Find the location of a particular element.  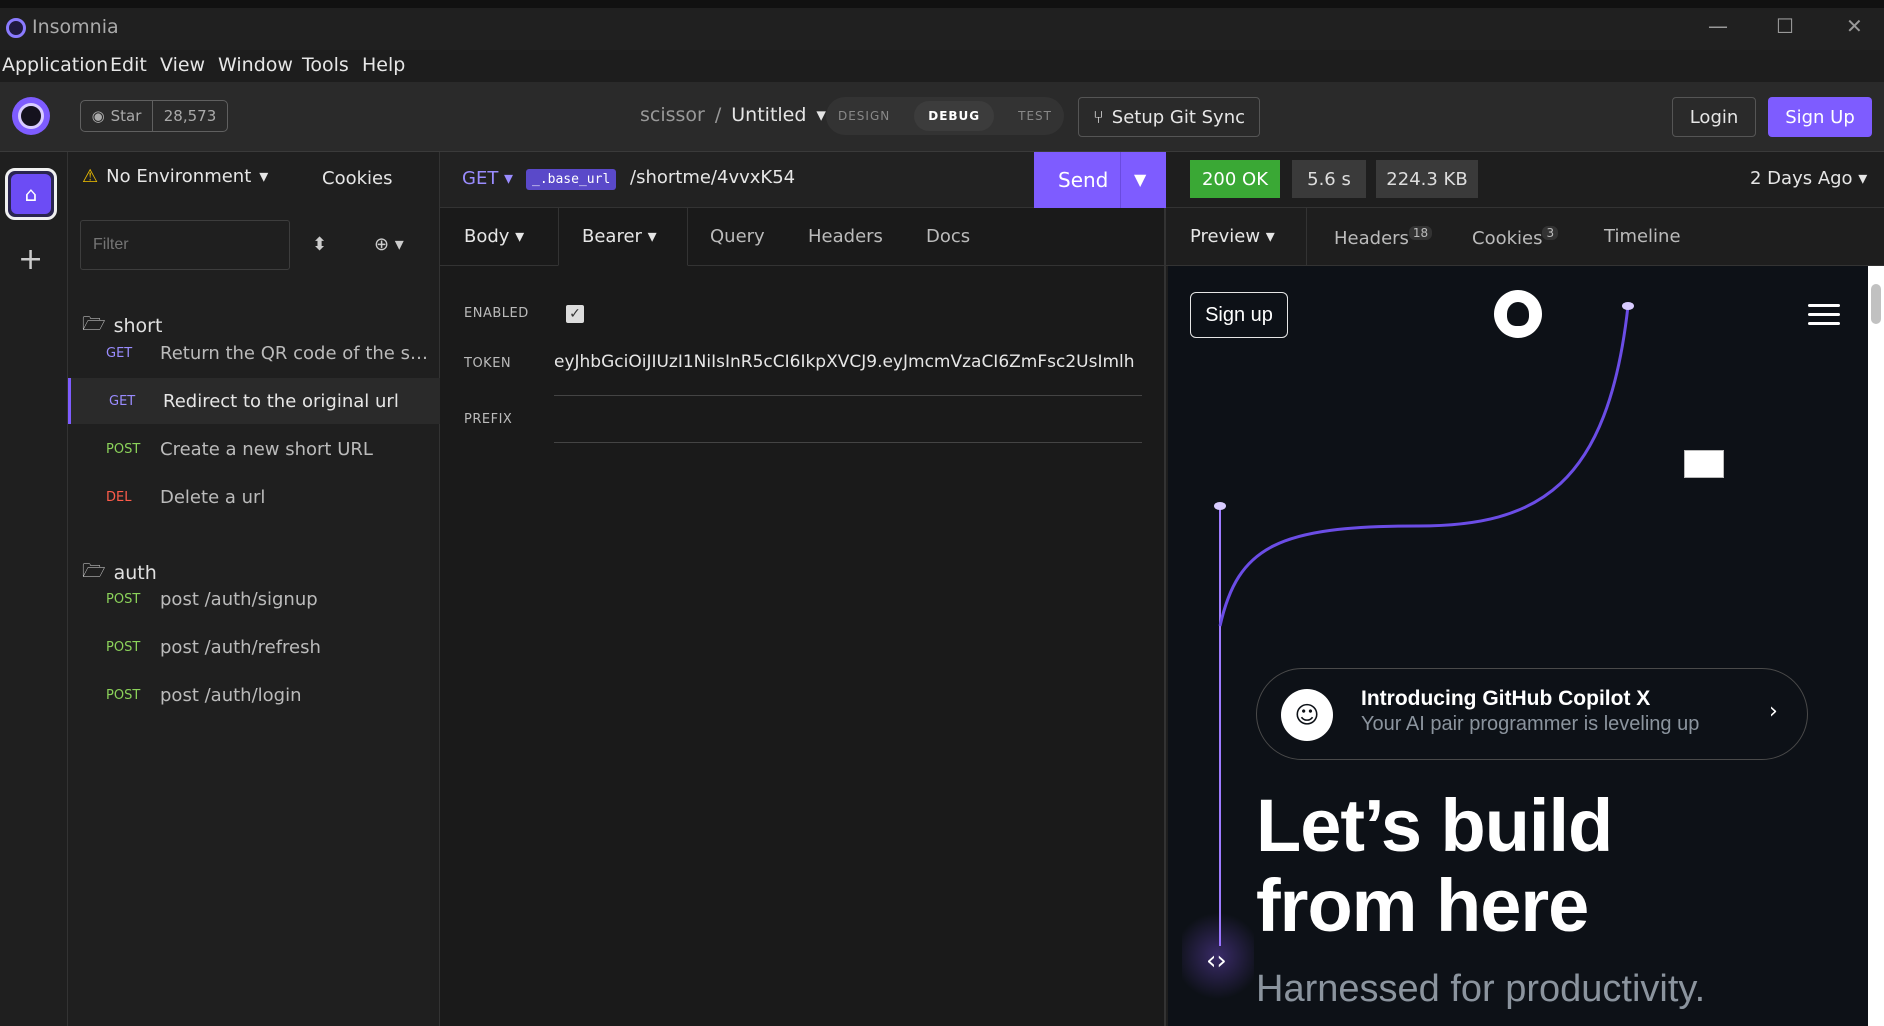

tab-response-headers: Headers 18 is located at coordinates (1383, 237).